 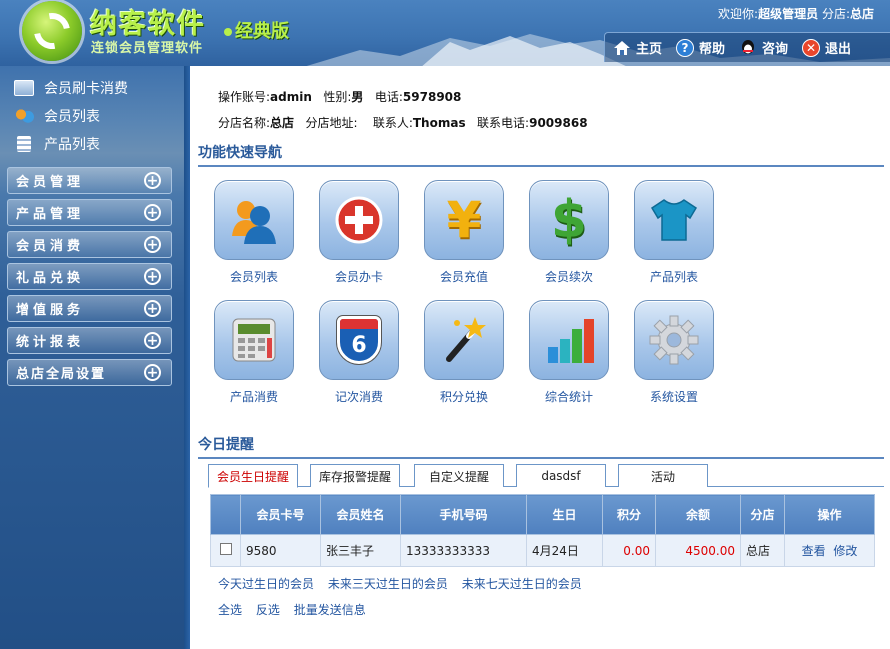 What do you see at coordinates (57, 116) in the screenshot?
I see `sidebar-link-member-list: 会员列表` at bounding box center [57, 116].